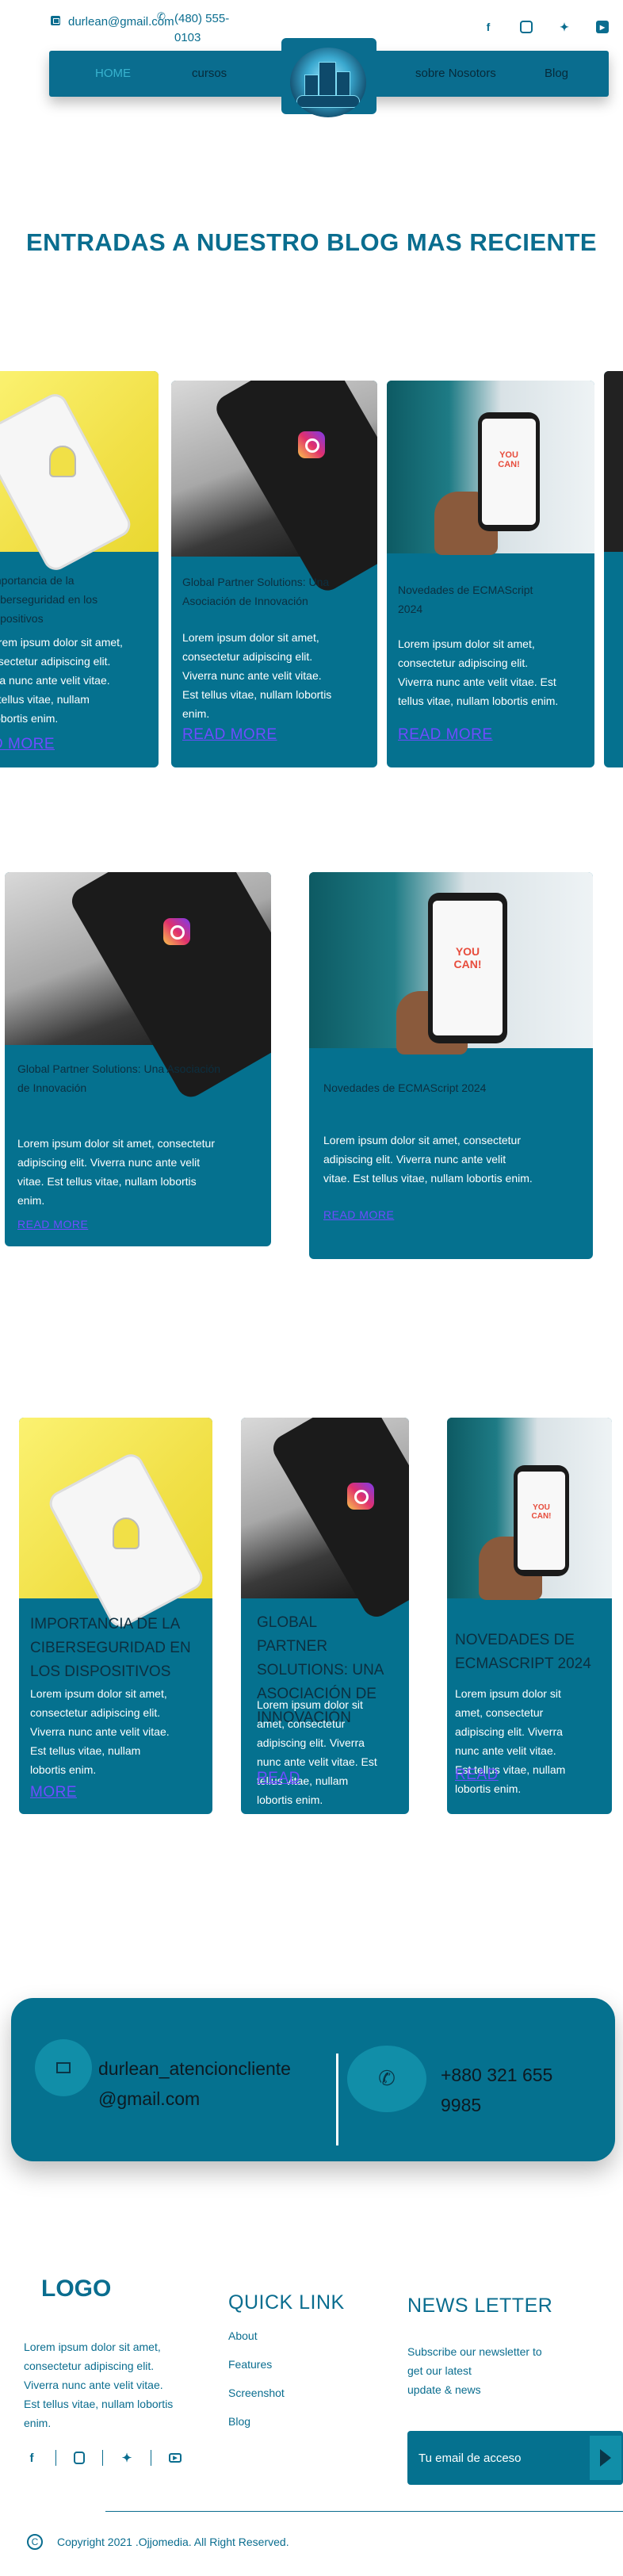 The width and height of the screenshot is (623, 2576). What do you see at coordinates (556, 73) in the screenshot?
I see `nav-item-blog: Blog` at bounding box center [556, 73].